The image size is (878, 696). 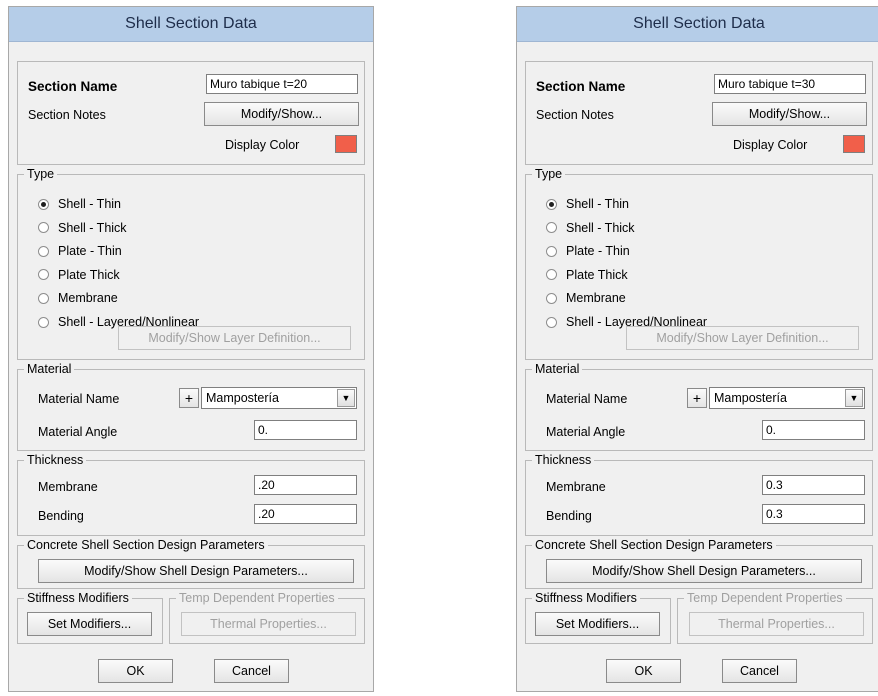 I want to click on section-name-input: Muro tabique t=30, so click(x=790, y=84).